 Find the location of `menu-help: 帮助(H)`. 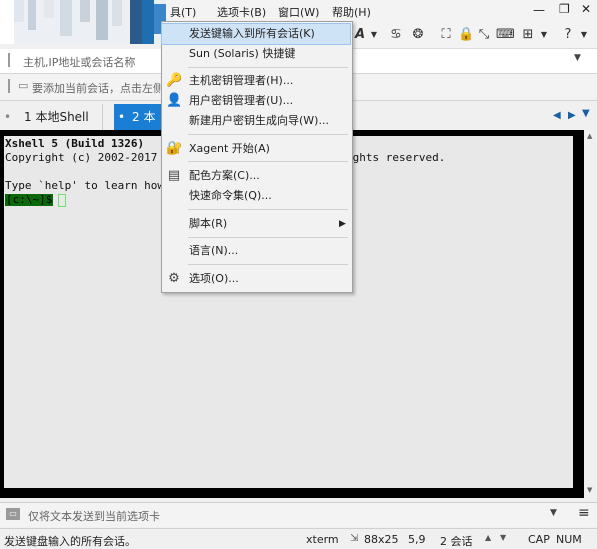

menu-help: 帮助(H) is located at coordinates (351, 12).